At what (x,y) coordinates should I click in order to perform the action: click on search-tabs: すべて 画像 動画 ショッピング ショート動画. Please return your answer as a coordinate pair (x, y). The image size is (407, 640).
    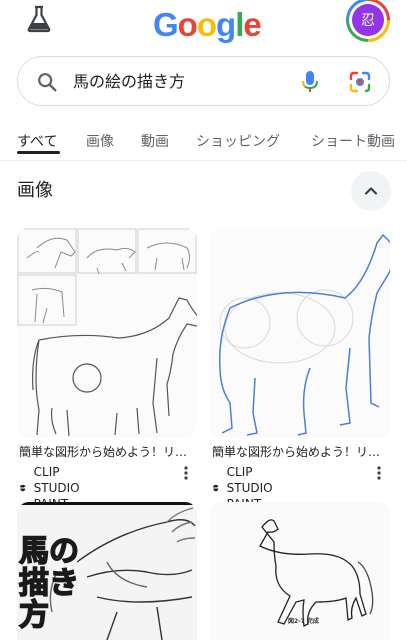
    Looking at the image, I should click on (203, 143).